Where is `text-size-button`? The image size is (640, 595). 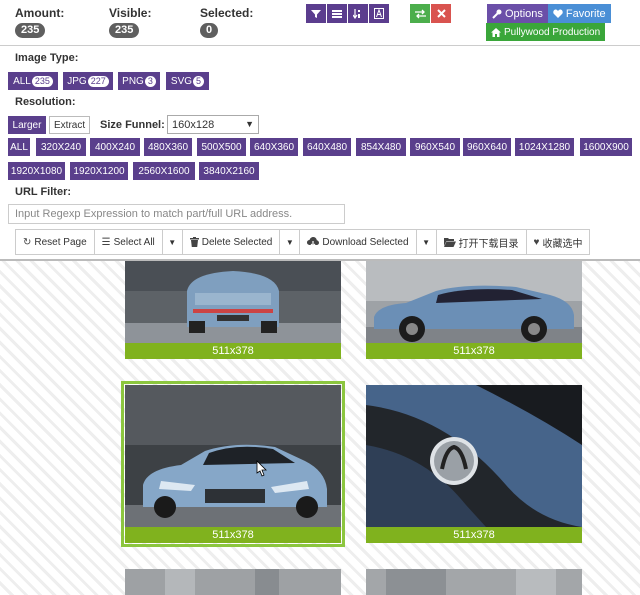
text-size-button is located at coordinates (379, 13).